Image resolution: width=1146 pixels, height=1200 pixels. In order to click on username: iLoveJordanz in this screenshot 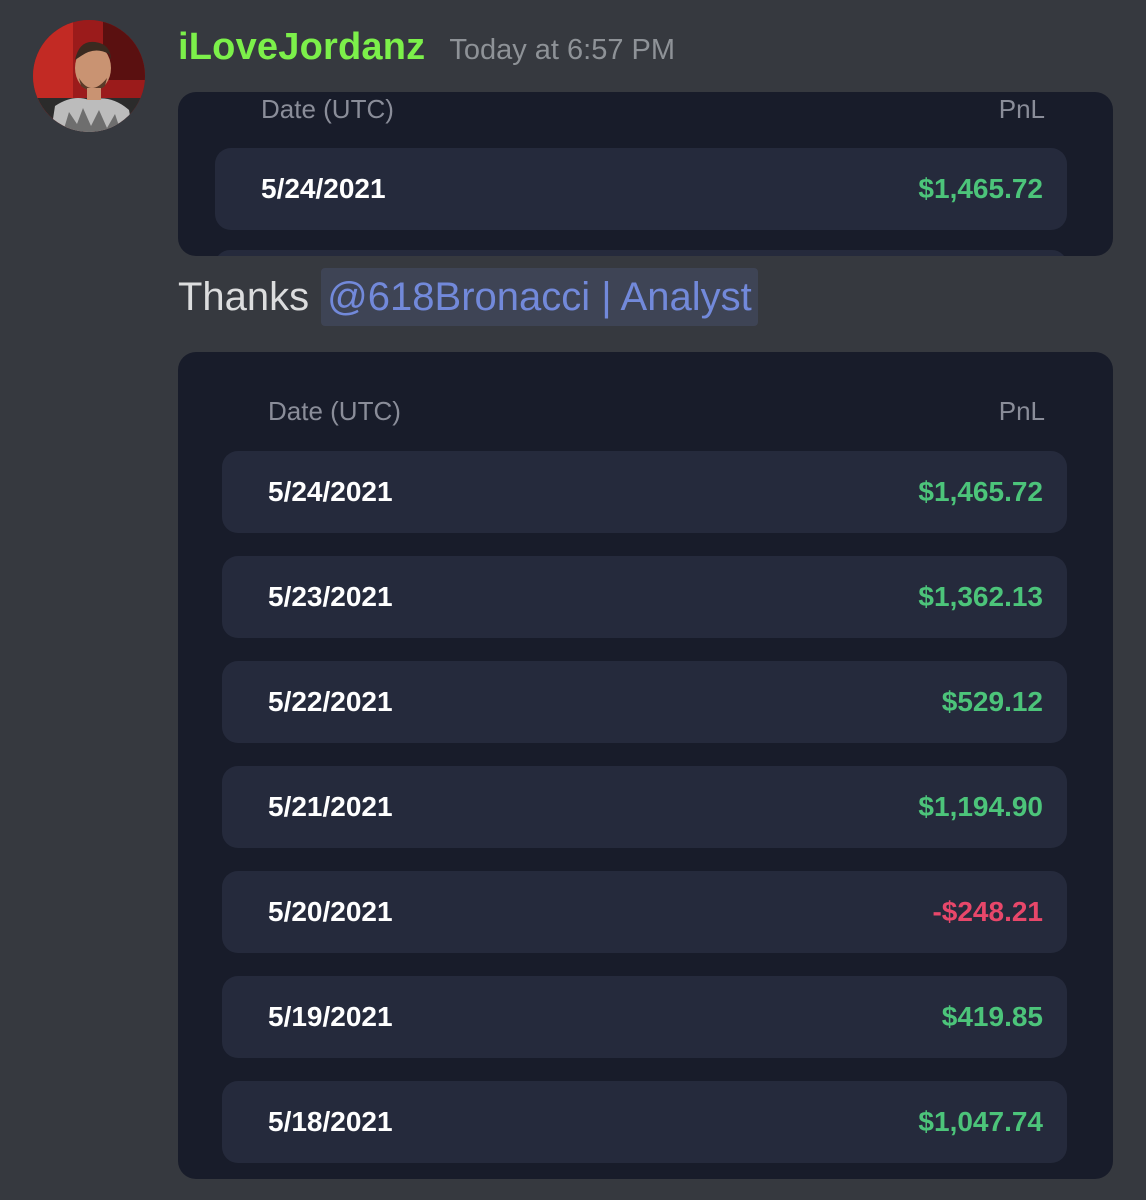, I will do `click(301, 47)`.